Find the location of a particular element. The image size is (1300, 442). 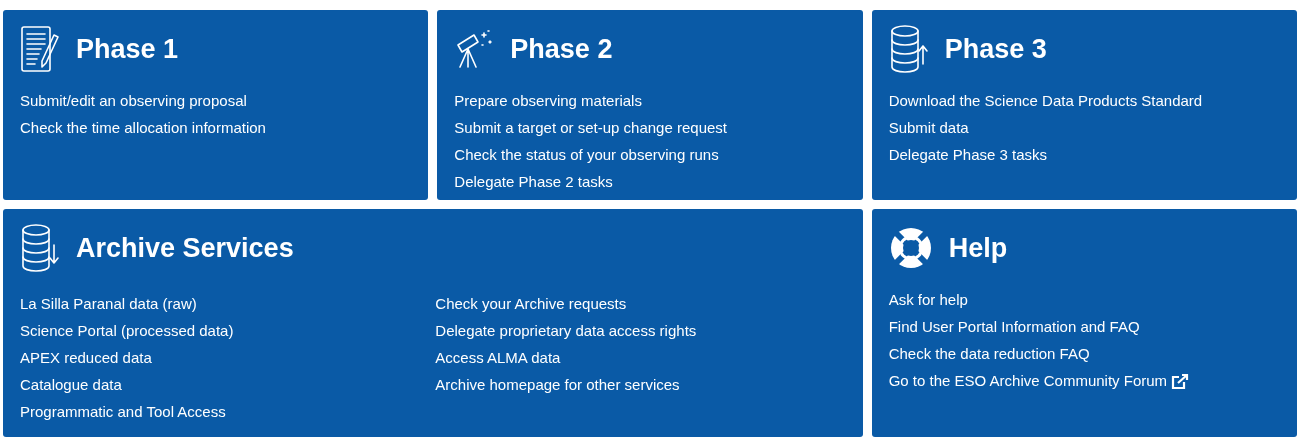

database-download-icon is located at coordinates (40, 248).